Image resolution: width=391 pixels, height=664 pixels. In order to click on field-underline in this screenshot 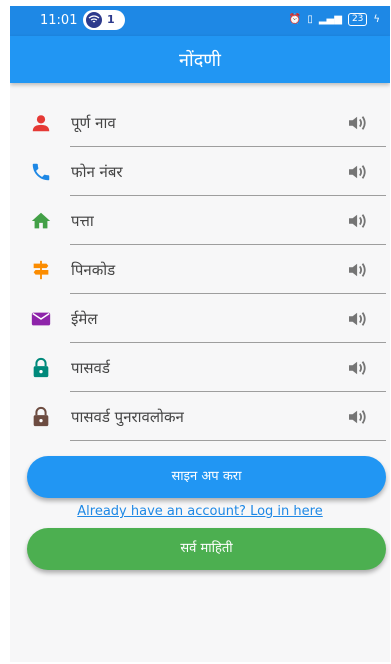, I will do `click(228, 440)`.